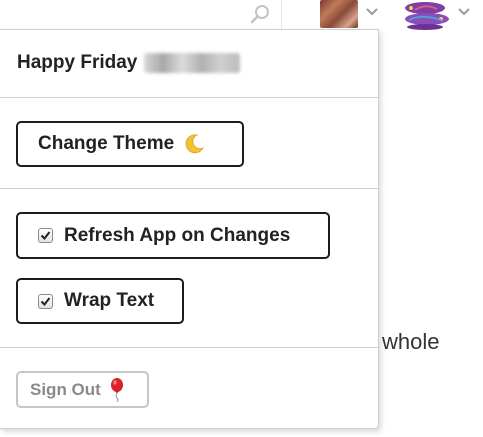  What do you see at coordinates (195, 144) in the screenshot?
I see `crescent-moon-icon` at bounding box center [195, 144].